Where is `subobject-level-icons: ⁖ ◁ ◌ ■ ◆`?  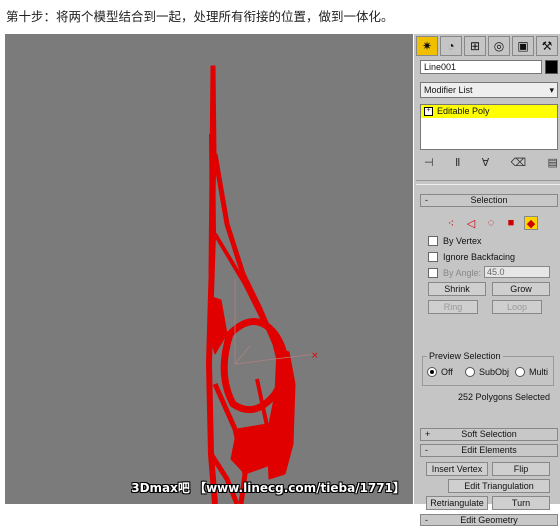
subobject-level-icons: ⁖ ◁ ◌ ■ ◆ is located at coordinates (491, 223).